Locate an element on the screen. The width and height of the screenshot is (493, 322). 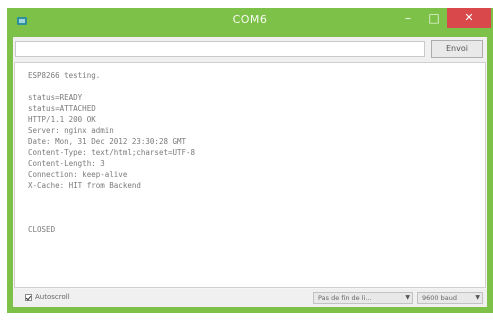
output-line: status=READY is located at coordinates (55, 97).